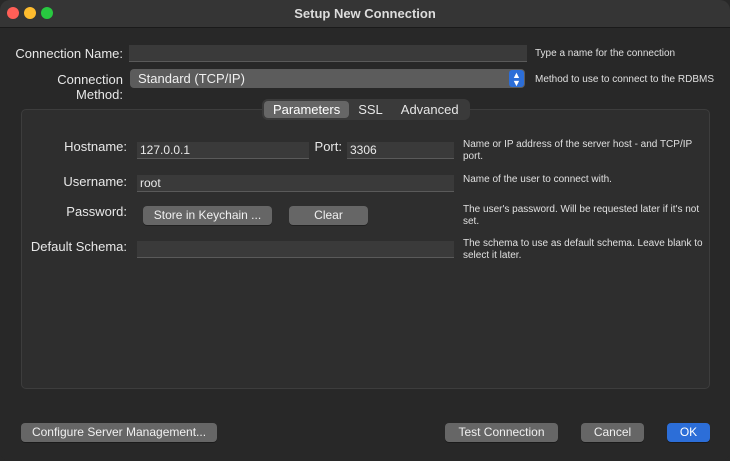 This screenshot has width=730, height=461. Describe the element at coordinates (96, 211) in the screenshot. I see `password-label: Password:` at that location.